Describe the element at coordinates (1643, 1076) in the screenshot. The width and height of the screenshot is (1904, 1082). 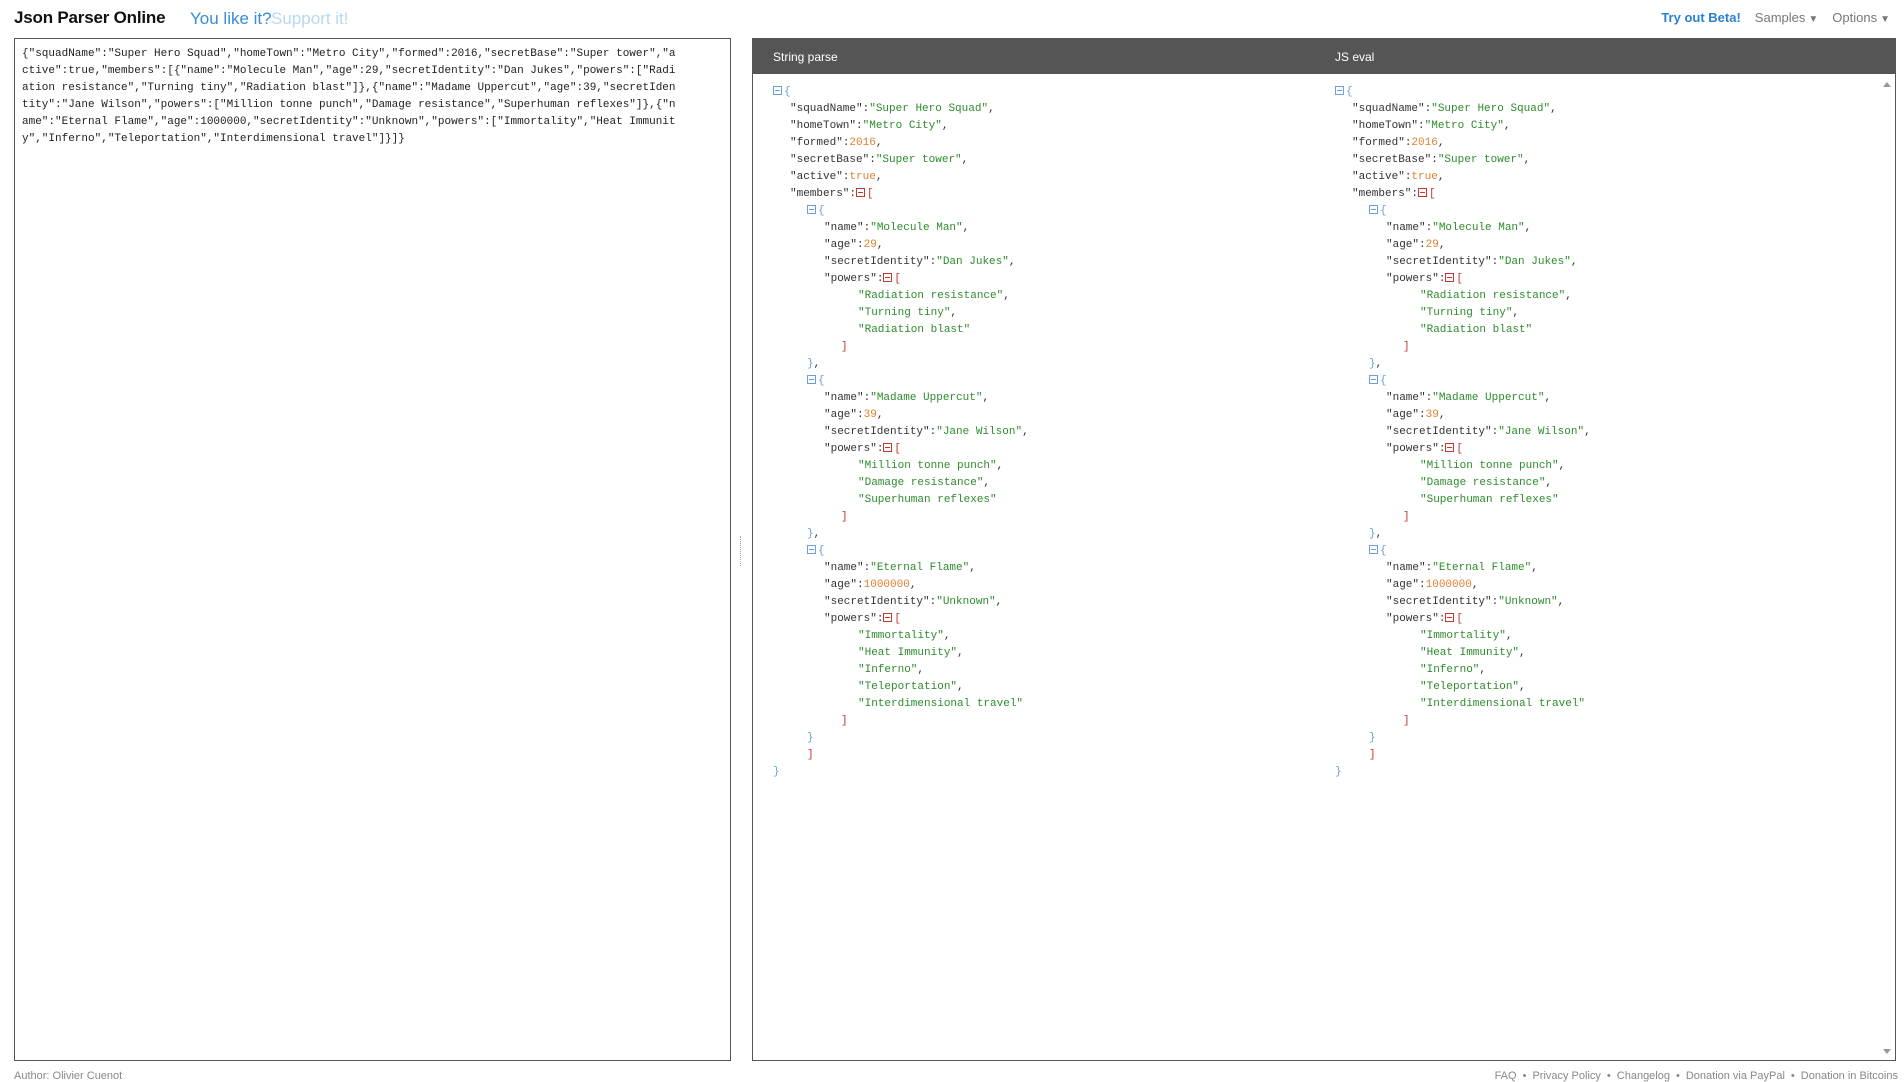
I see `footer-link: Changelog` at that location.